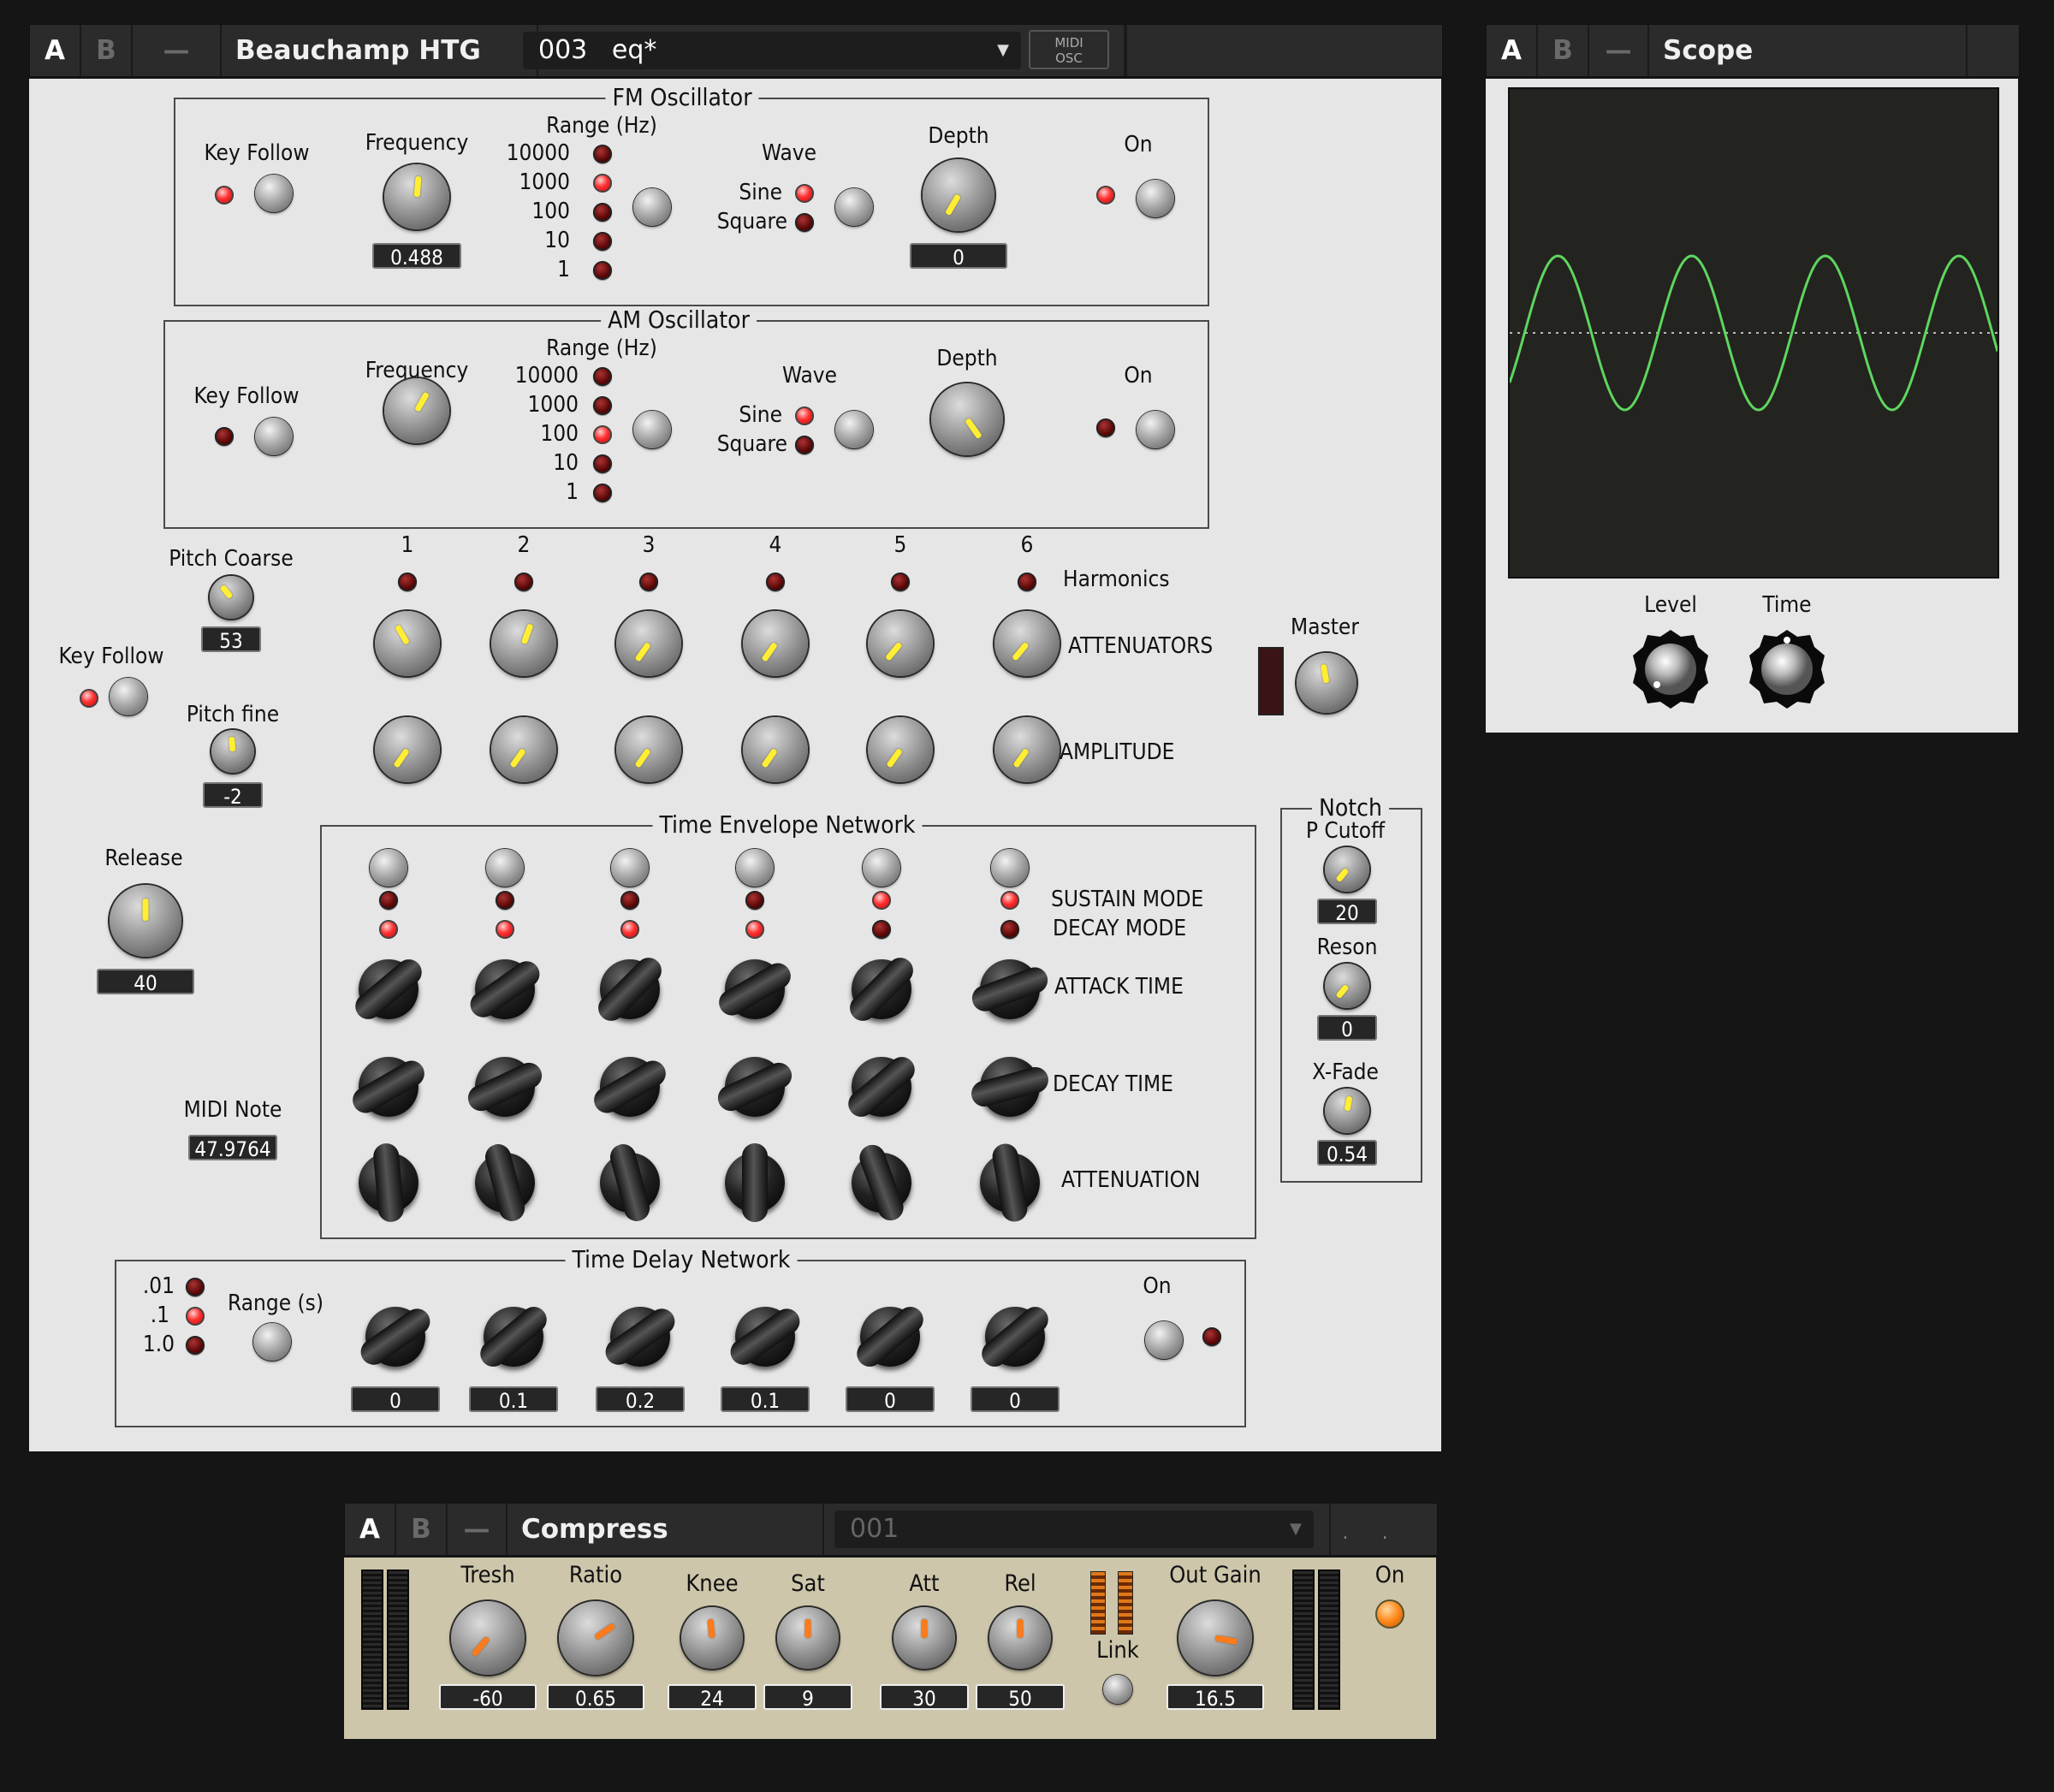  I want to click on att-knob, so click(924, 1638).